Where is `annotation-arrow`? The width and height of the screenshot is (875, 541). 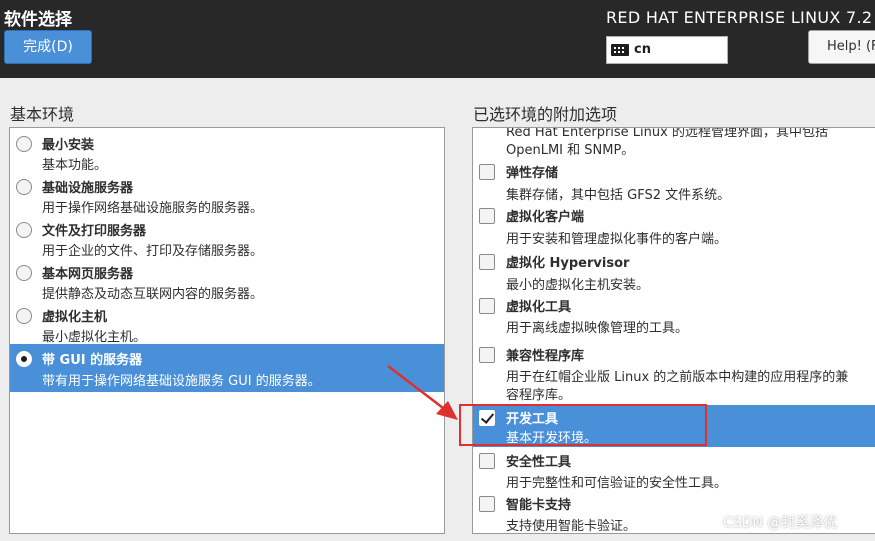 annotation-arrow is located at coordinates (422, 392).